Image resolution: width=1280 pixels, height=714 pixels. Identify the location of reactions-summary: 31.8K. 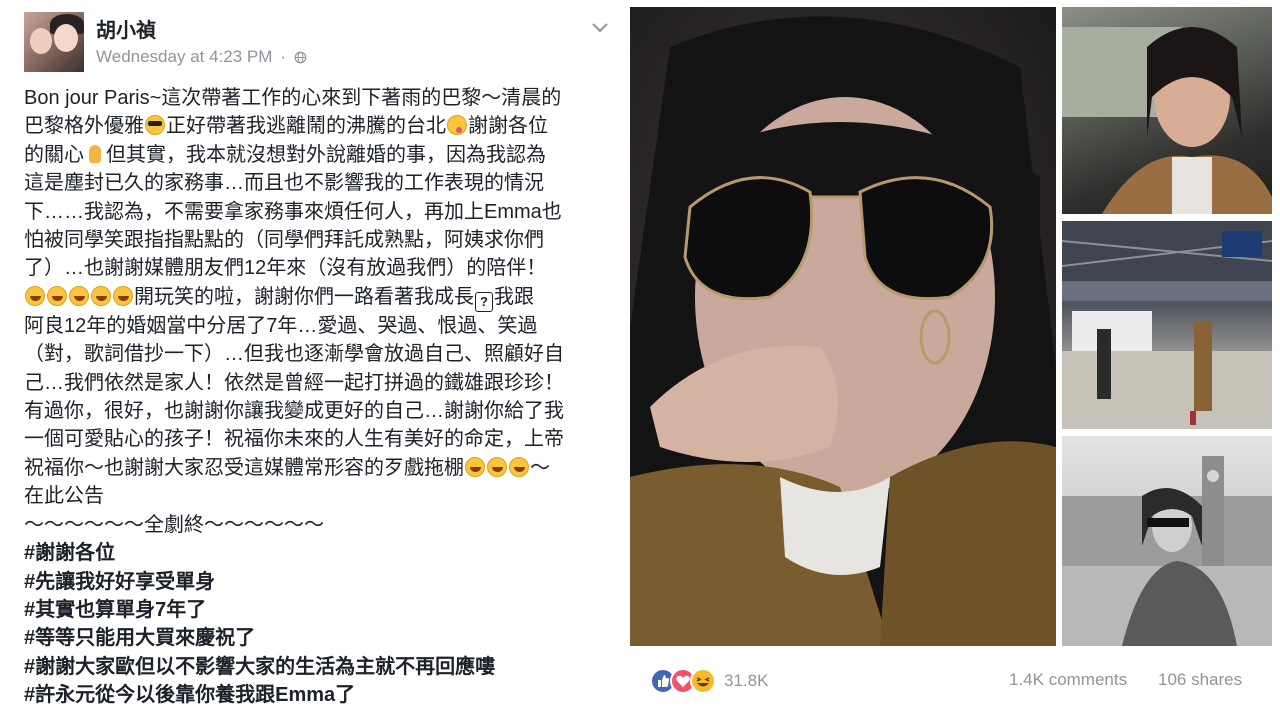
(709, 681).